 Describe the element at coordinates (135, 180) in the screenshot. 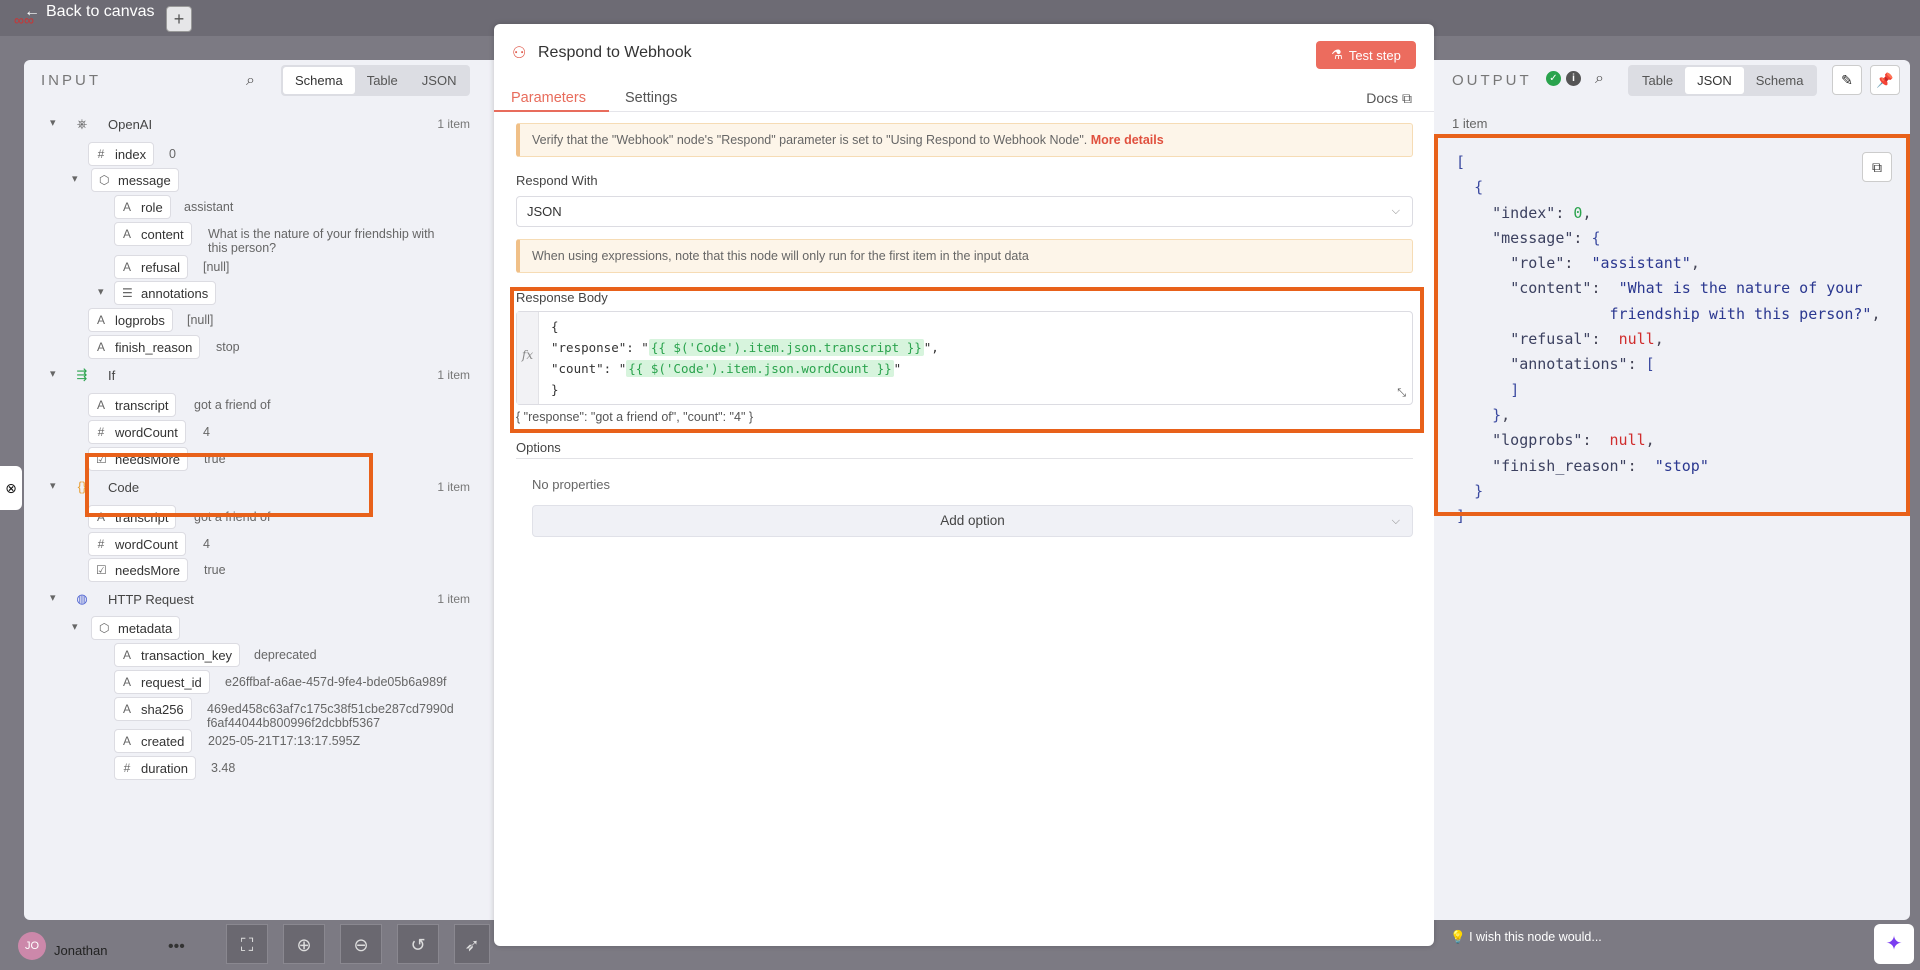

I see `field-pill: ⬡ message` at that location.